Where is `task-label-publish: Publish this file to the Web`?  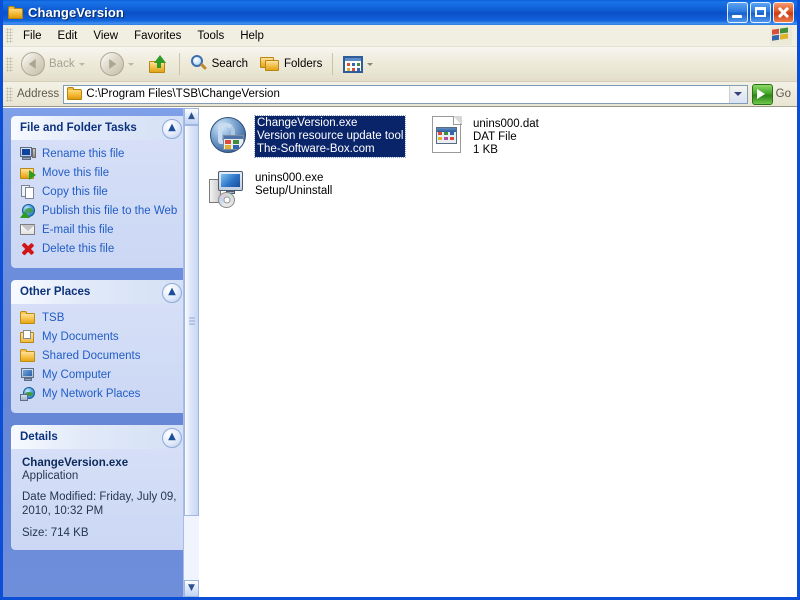 task-label-publish: Publish this file to the Web is located at coordinates (110, 211).